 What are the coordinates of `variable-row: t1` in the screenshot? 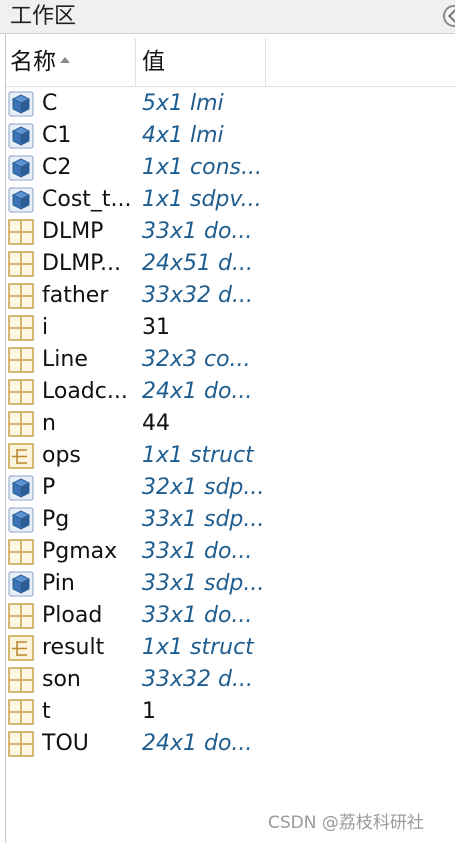 It's located at (230, 712).